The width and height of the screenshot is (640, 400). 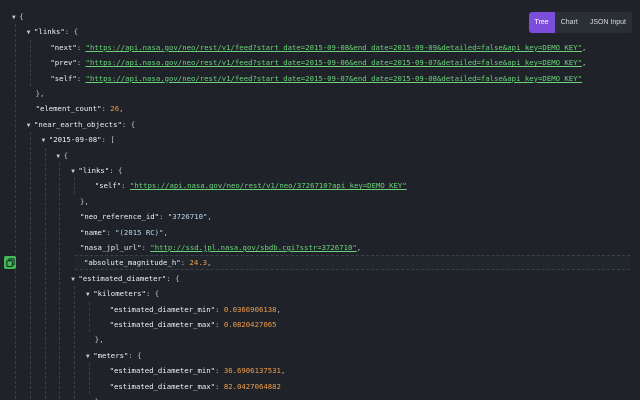 What do you see at coordinates (252, 386) in the screenshot?
I see `json-number-value: 82.0427064882` at bounding box center [252, 386].